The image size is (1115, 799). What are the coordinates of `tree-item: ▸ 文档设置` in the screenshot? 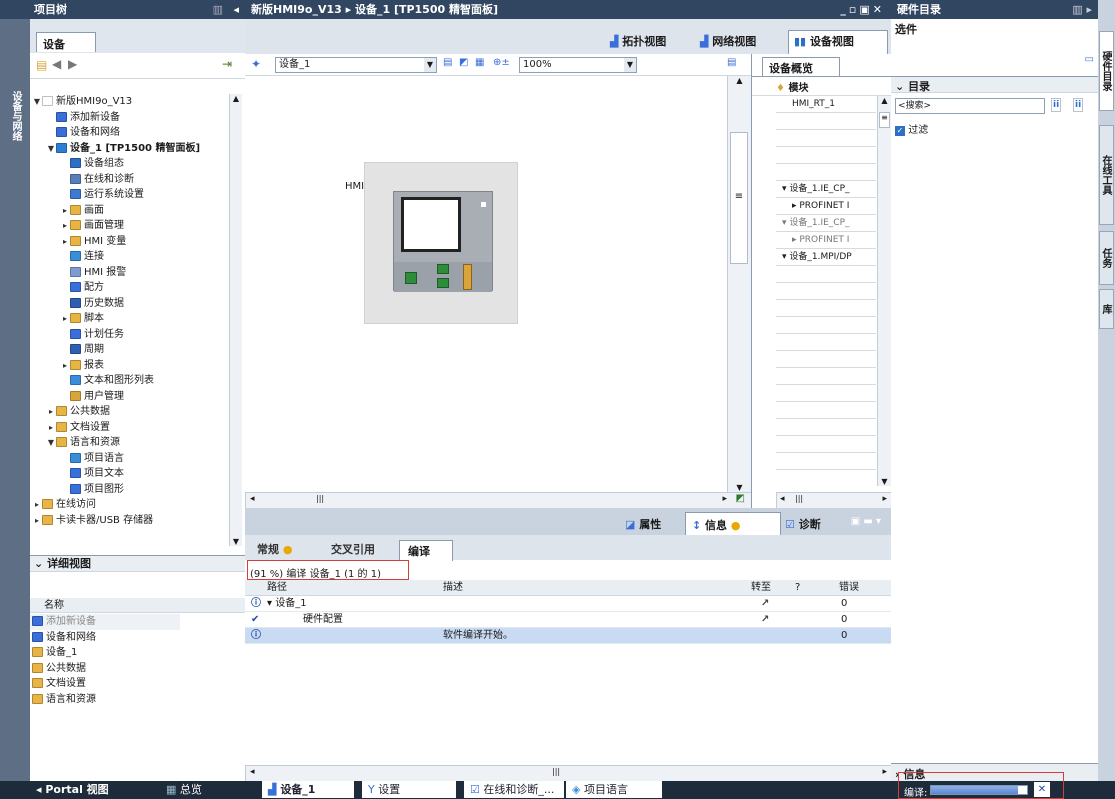 It's located at (128, 428).